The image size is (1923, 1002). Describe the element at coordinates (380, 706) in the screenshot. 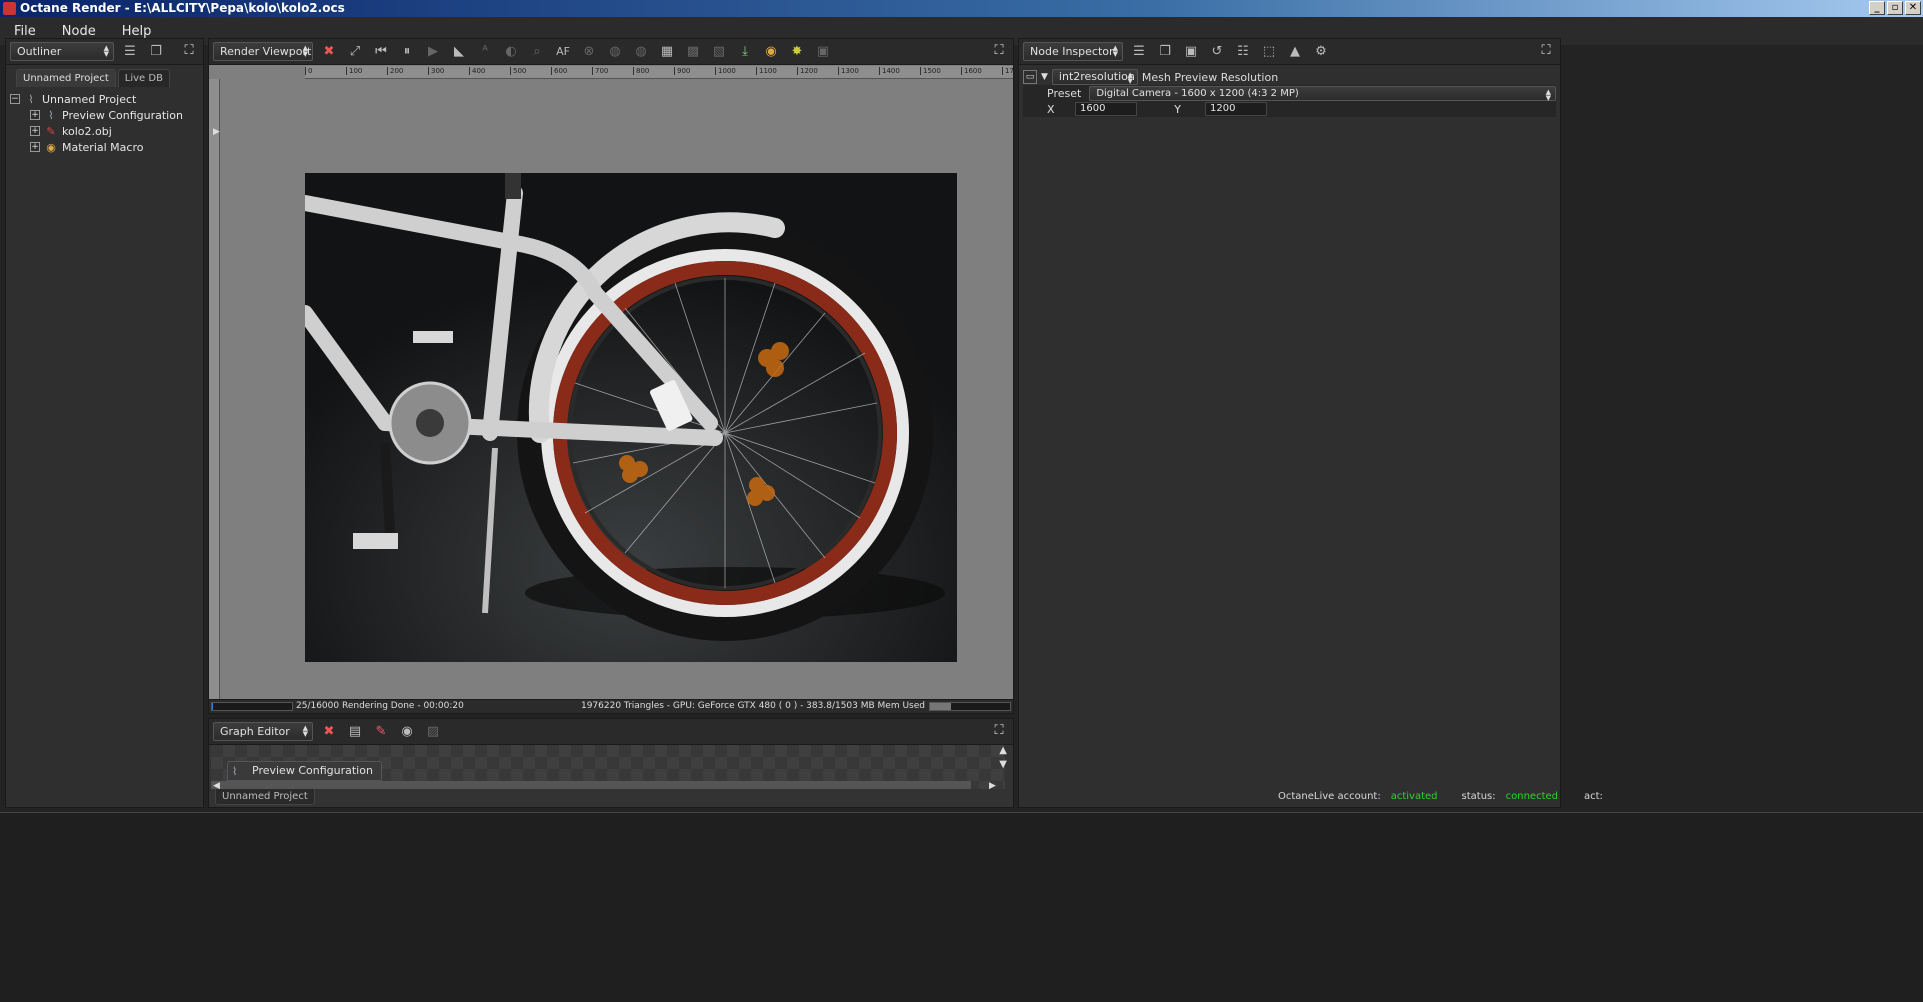

I see `render-status-text: 25/16000 Rendering Done - 00:00:20` at that location.